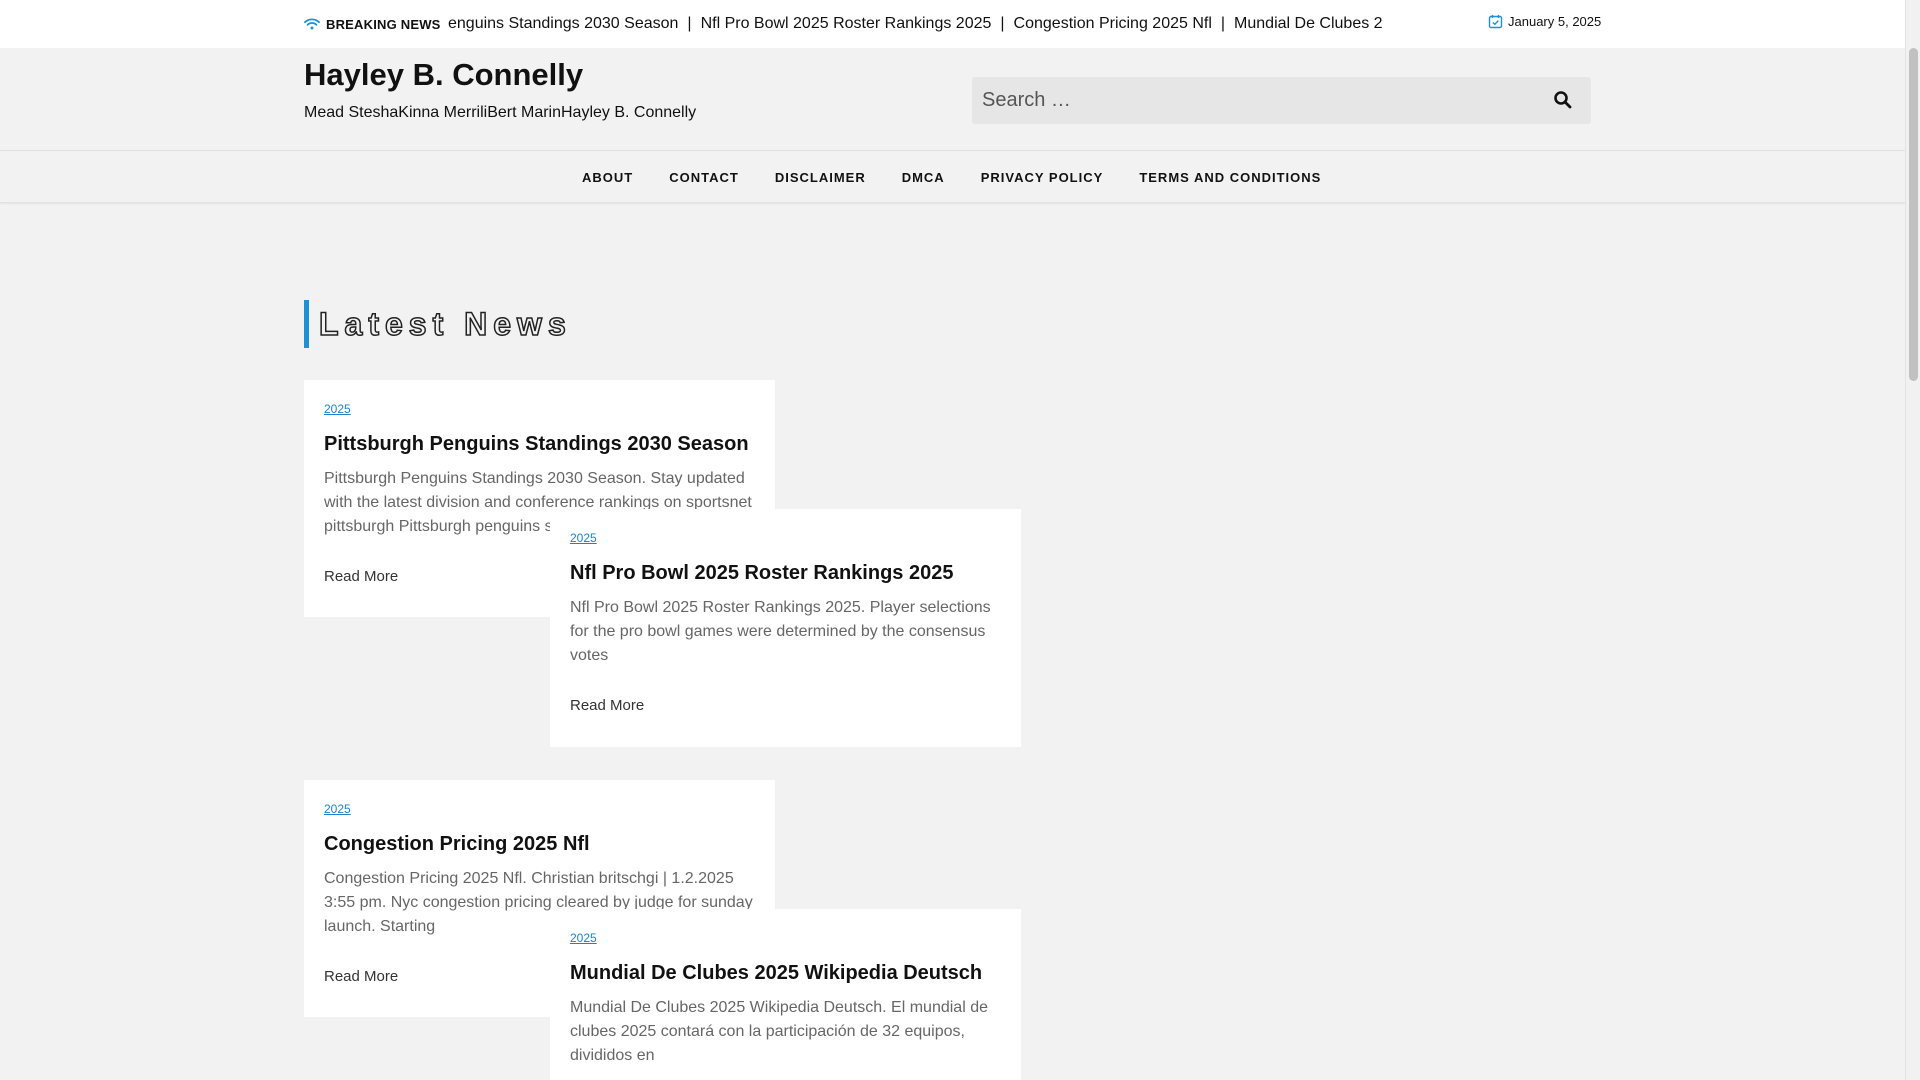 The image size is (1920, 1080). I want to click on site-header, so click(952, 99).